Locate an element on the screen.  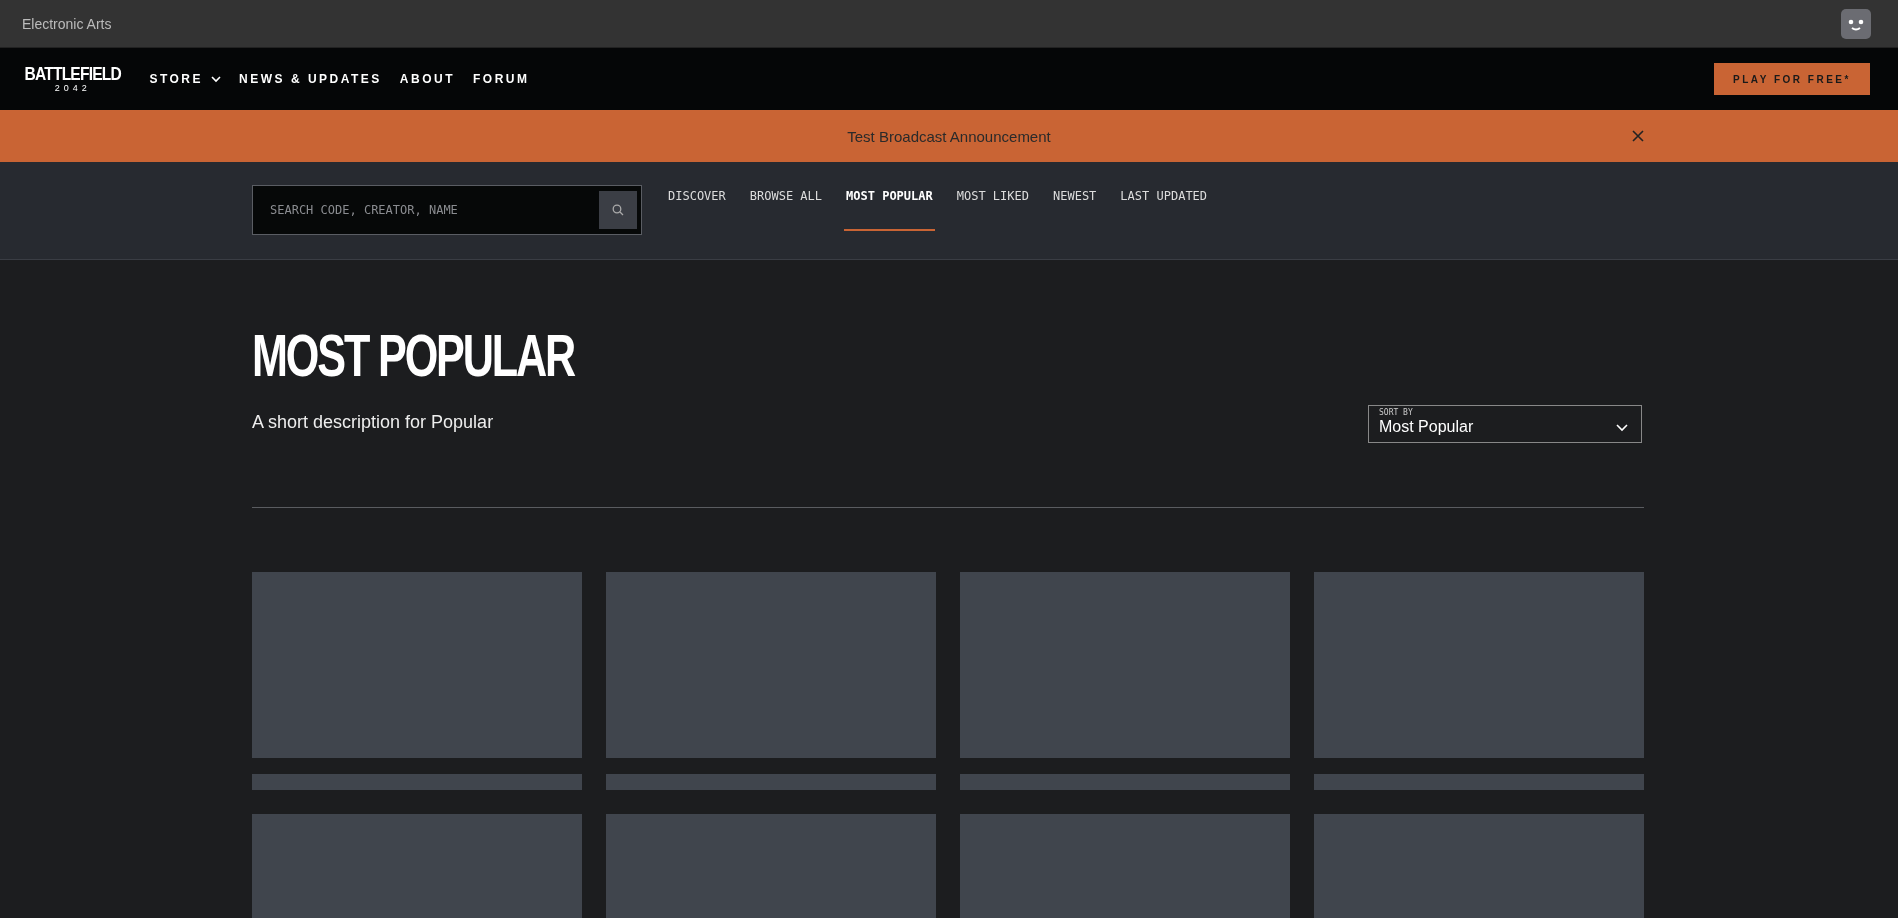
nav-link: FORUM is located at coordinates (501, 79).